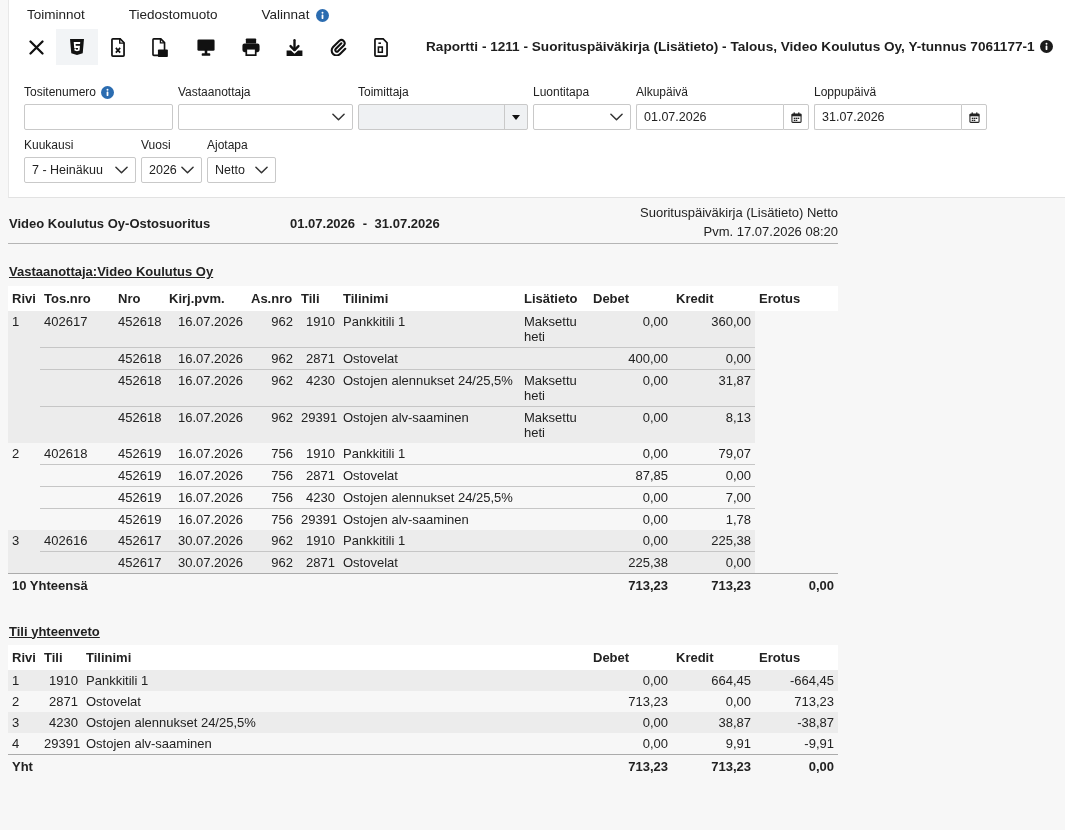  What do you see at coordinates (709, 117) in the screenshot?
I see `date-field: 01.07.2026` at bounding box center [709, 117].